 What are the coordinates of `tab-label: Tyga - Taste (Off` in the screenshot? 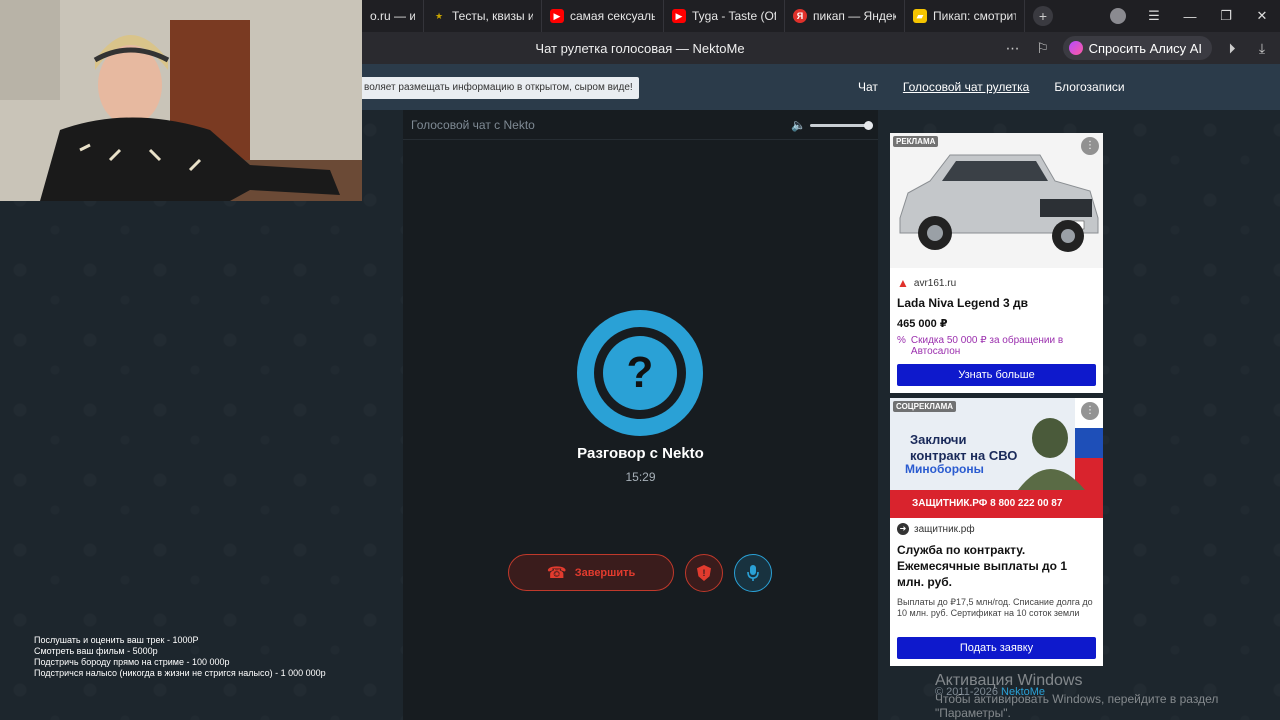 It's located at (734, 16).